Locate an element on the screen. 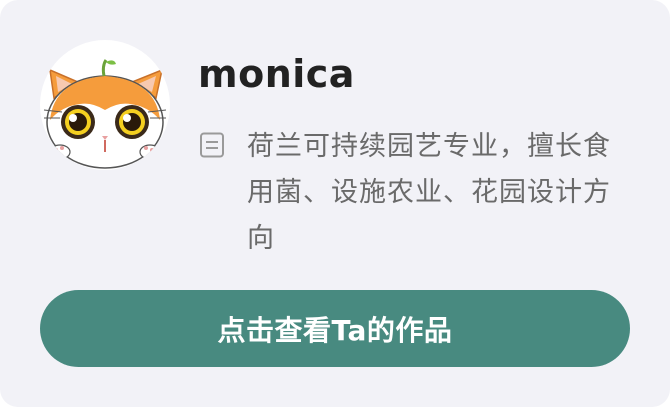 The height and width of the screenshot is (407, 670). avatar is located at coordinates (105, 105).